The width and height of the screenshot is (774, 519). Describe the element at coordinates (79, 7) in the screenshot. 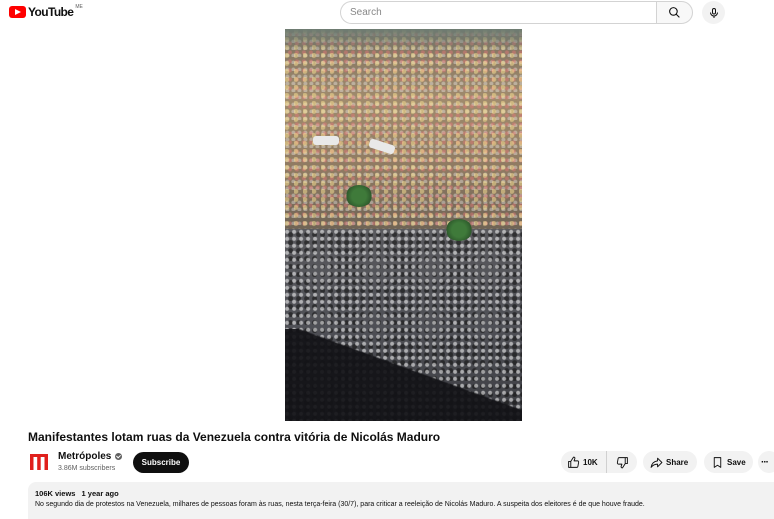

I see `logo-country-code: ME` at that location.